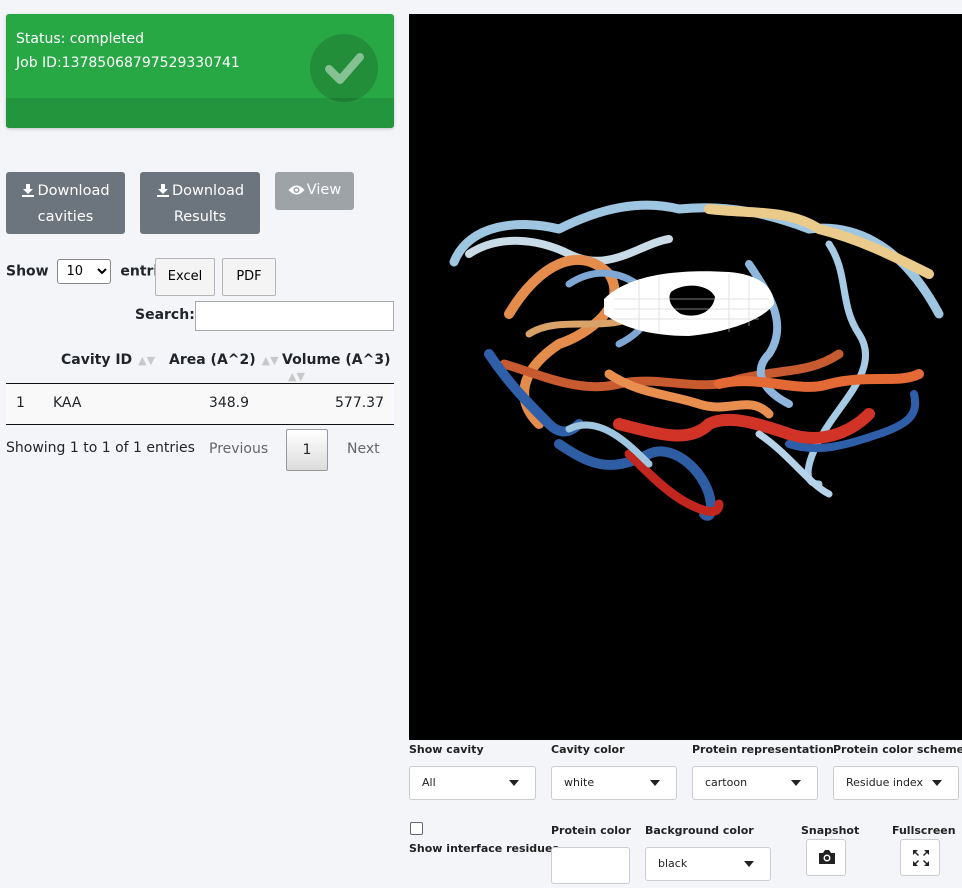  I want to click on fullscreen-label: Fullscreen, so click(924, 830).